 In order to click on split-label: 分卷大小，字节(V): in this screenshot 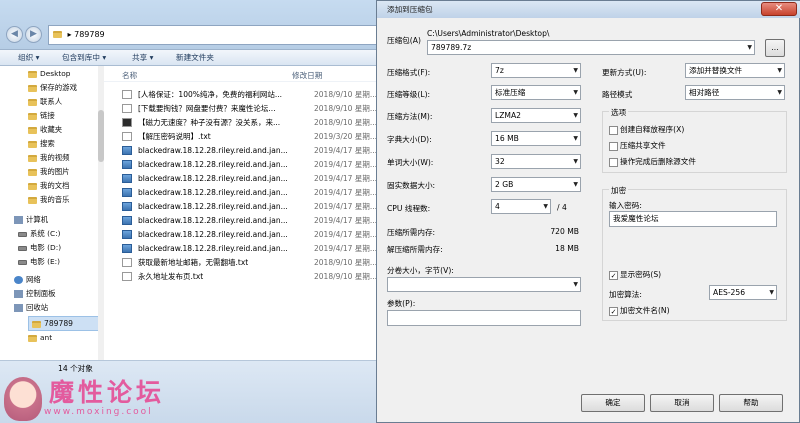, I will do `click(420, 270)`.